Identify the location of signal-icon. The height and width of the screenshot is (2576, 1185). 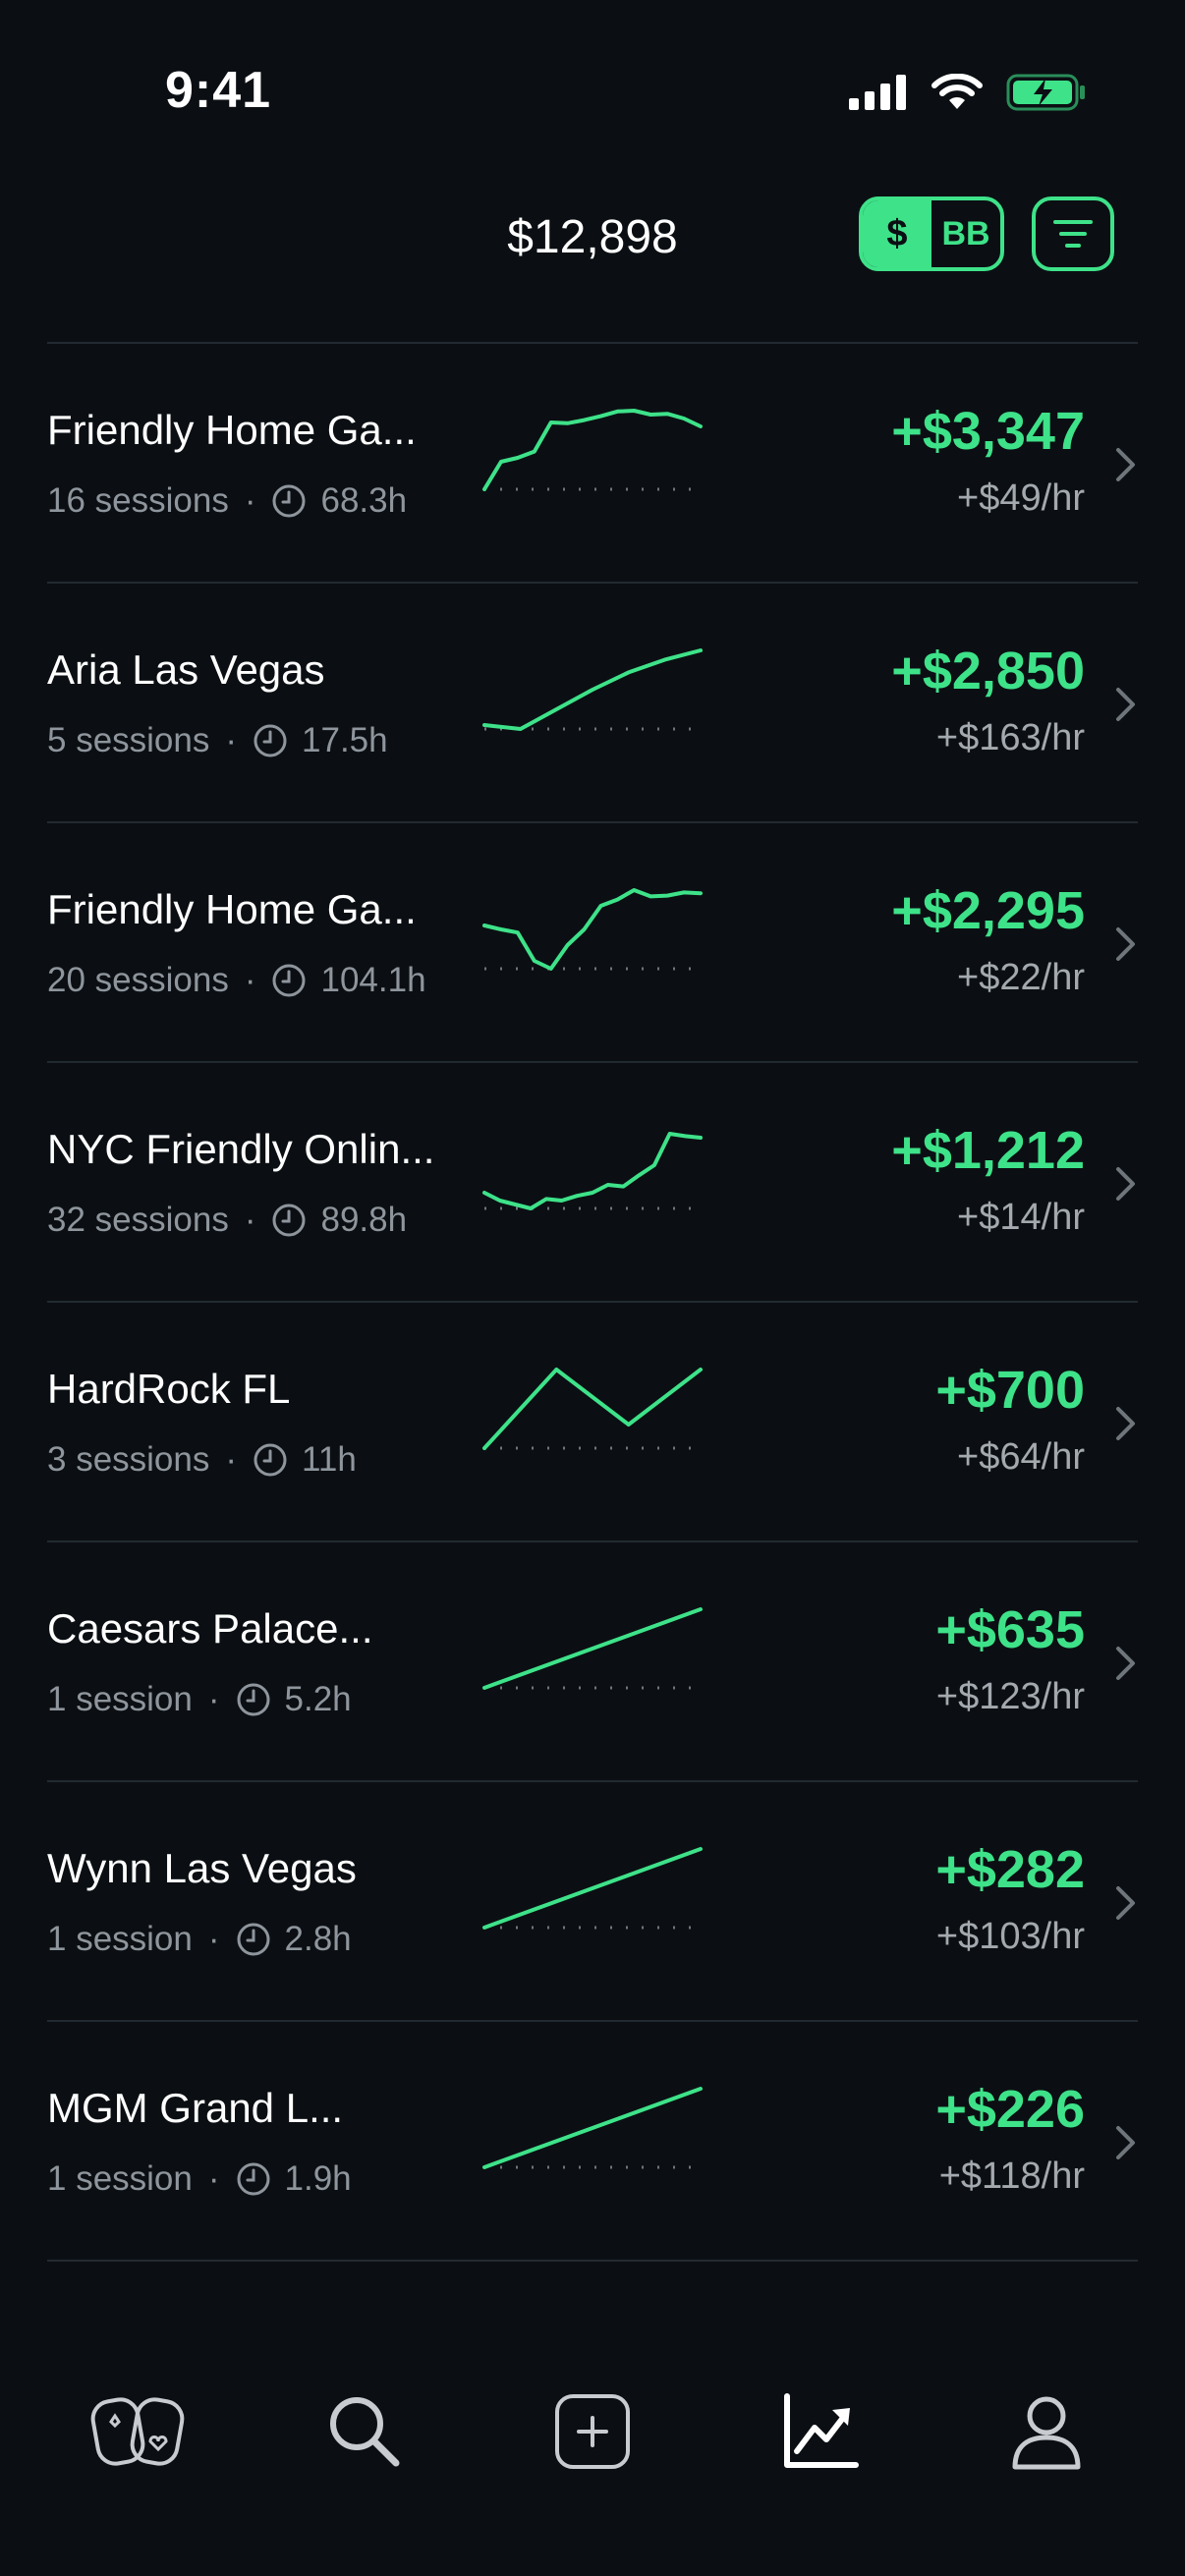
(878, 92).